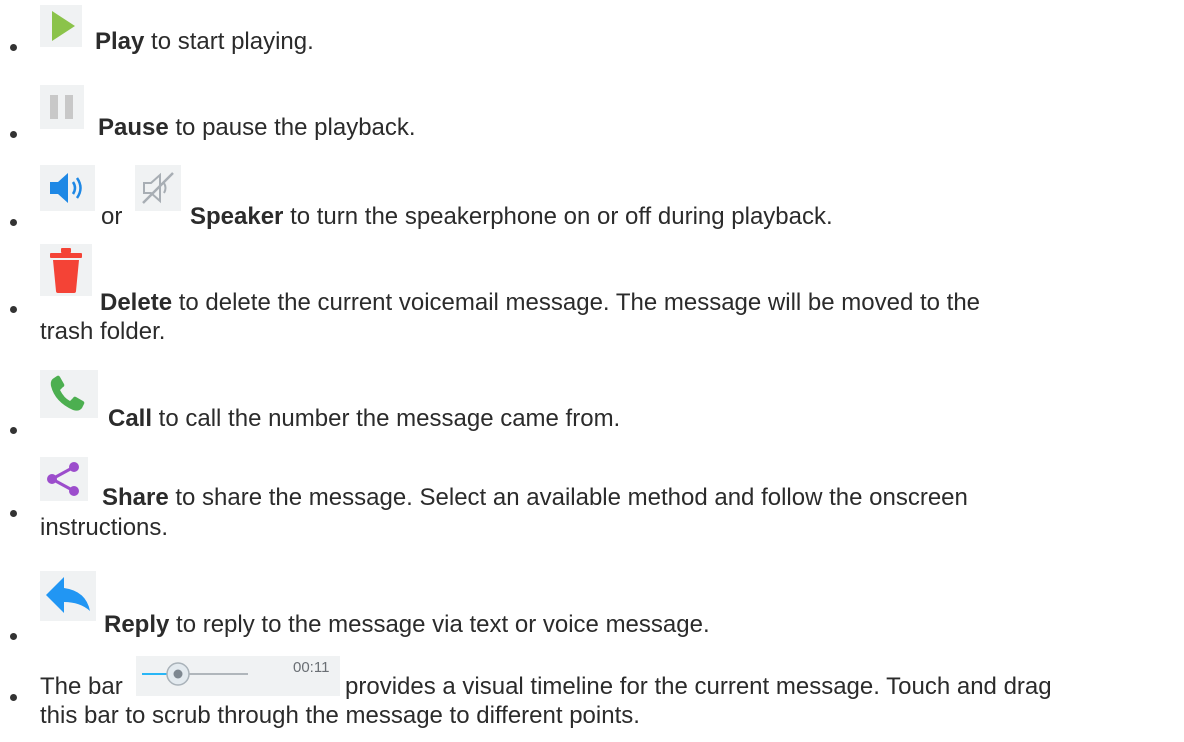  Describe the element at coordinates (311, 667) in the screenshot. I see `timeline-time: 00:11` at that location.